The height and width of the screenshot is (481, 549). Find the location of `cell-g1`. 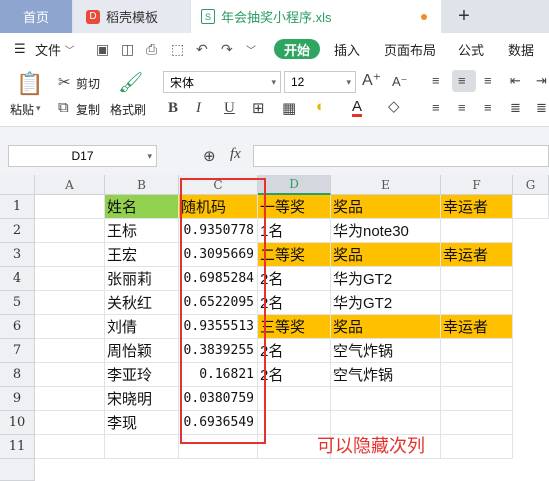

cell-g1 is located at coordinates (531, 207).